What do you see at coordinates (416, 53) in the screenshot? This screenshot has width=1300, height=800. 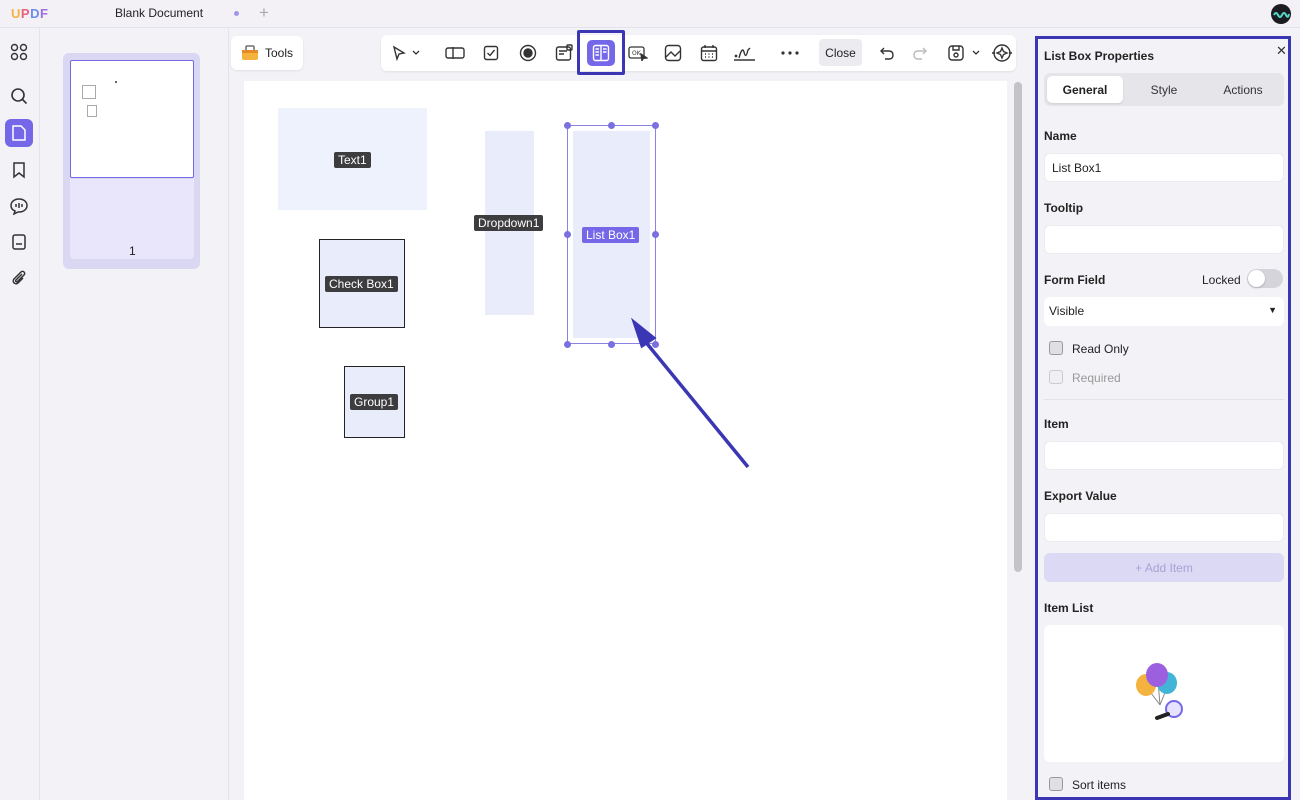 I see `chevron-down-icon` at bounding box center [416, 53].